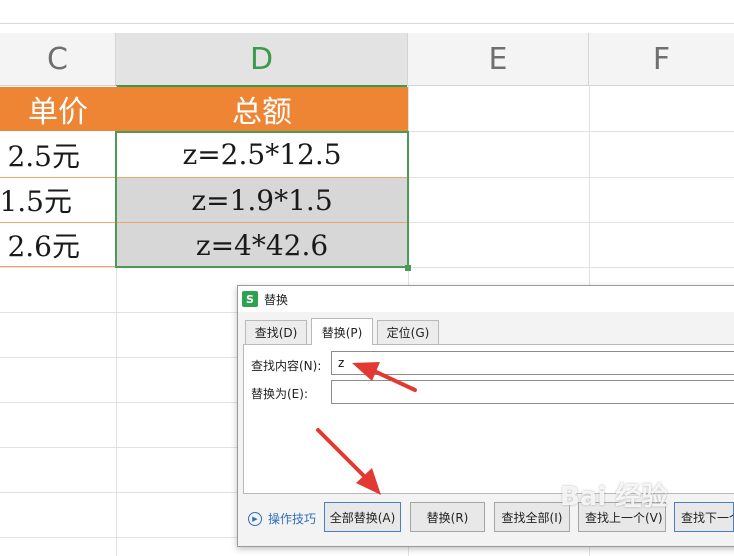 The height and width of the screenshot is (556, 734). What do you see at coordinates (614, 497) in the screenshot?
I see `watermark-logo: Bai 经验` at bounding box center [614, 497].